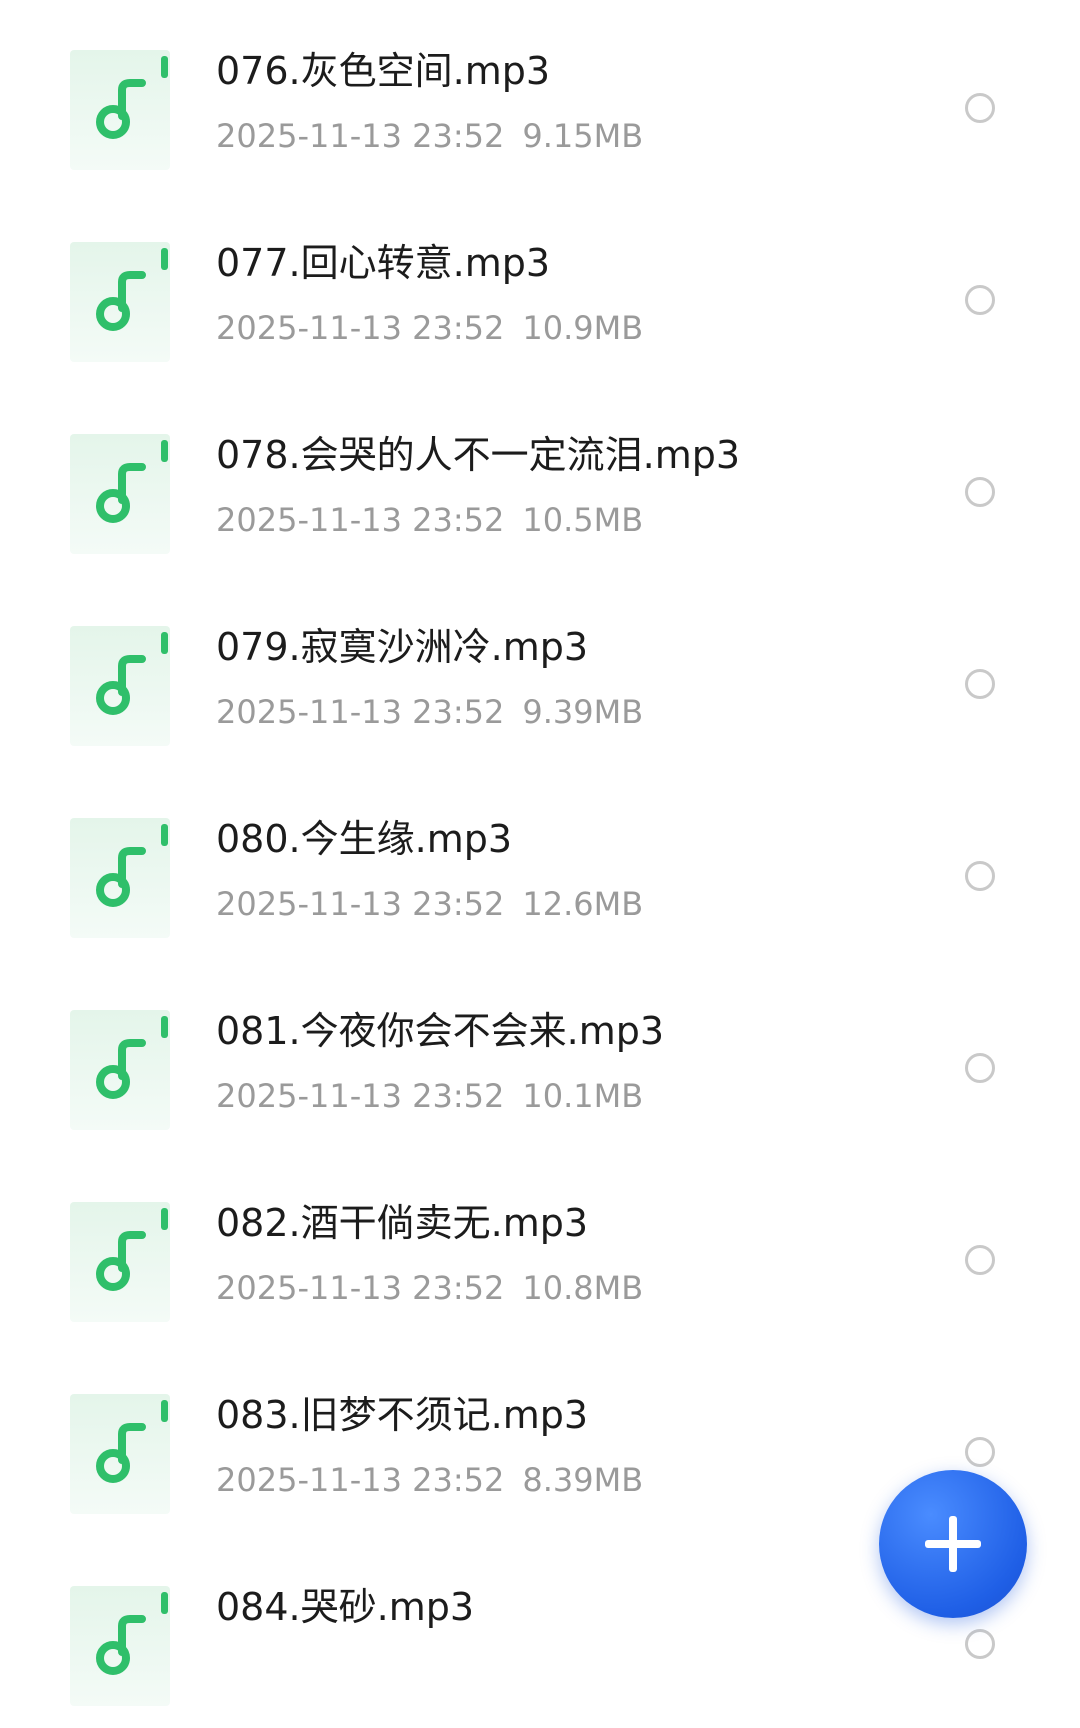  Describe the element at coordinates (383, 263) in the screenshot. I see `file-name: 077.回心转意.mp3` at that location.